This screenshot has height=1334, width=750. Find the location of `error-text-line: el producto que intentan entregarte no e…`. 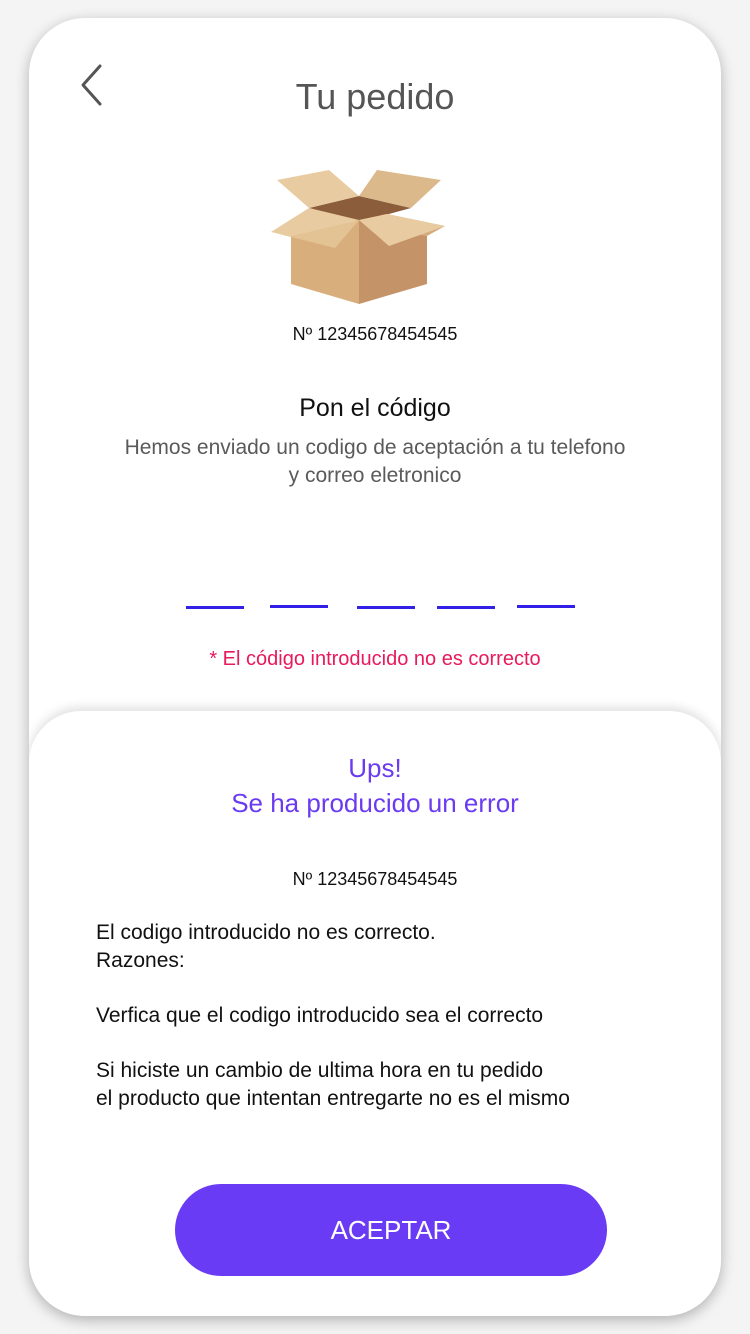

error-text-line: el producto que intentan entregarte no e… is located at coordinates (333, 1098).